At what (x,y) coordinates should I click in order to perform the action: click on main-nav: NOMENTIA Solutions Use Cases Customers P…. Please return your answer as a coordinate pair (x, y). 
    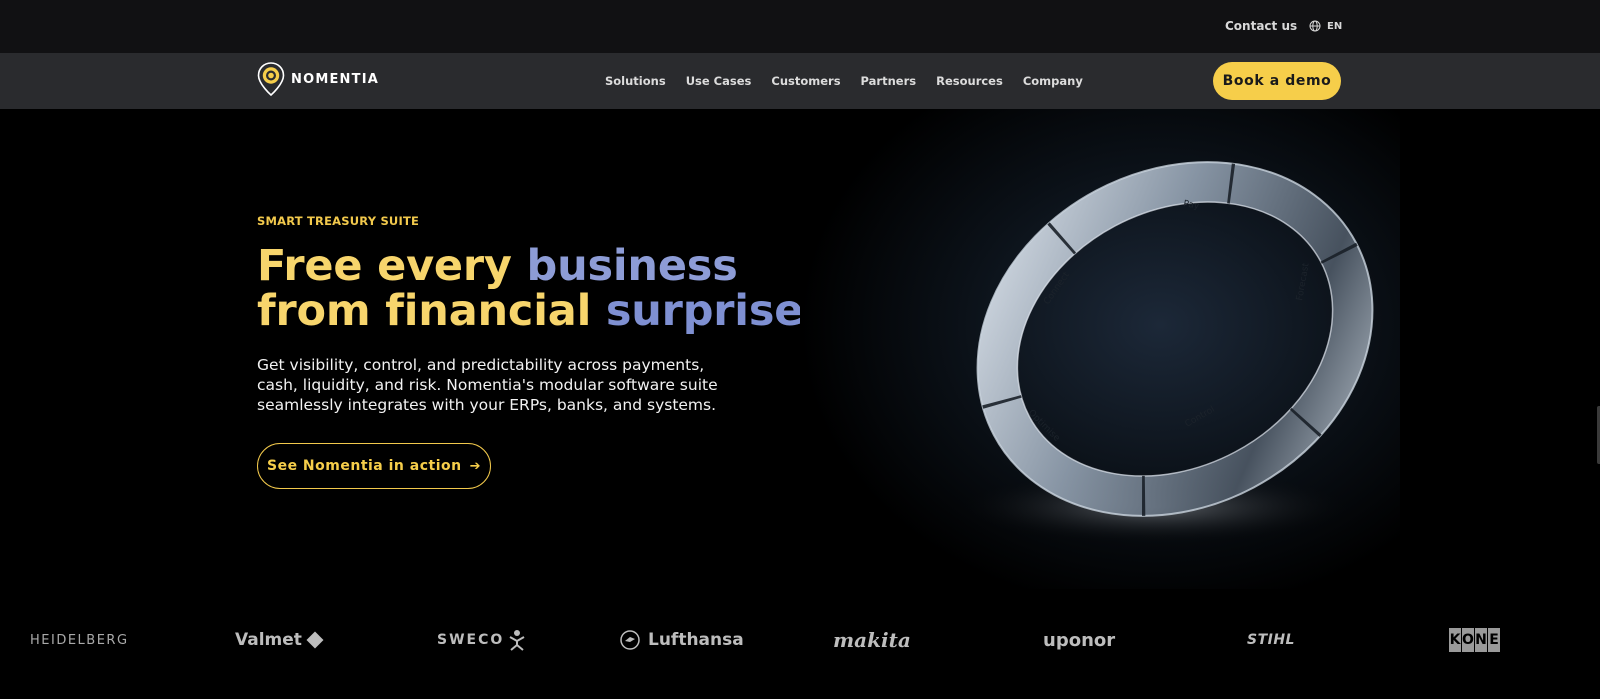
    Looking at the image, I should click on (800, 81).